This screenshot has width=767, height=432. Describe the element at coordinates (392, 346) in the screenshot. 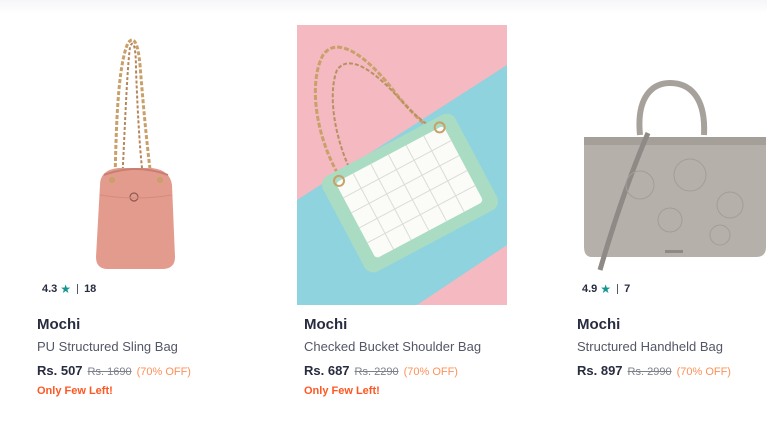

I see `product-name: Checked Bucket Shoulder Bag` at that location.